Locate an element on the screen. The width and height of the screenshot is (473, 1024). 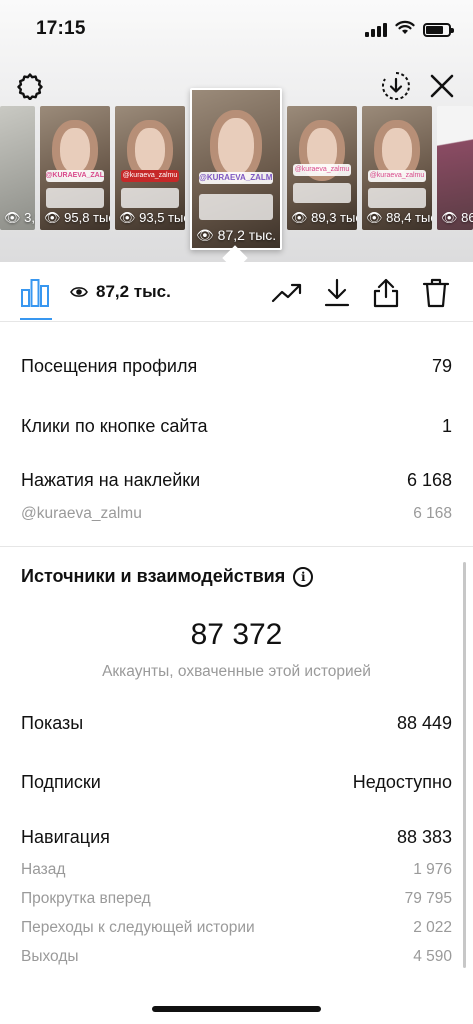
thumbnail-views: 👁︎ 86 тыс. is located at coordinates (457, 217).